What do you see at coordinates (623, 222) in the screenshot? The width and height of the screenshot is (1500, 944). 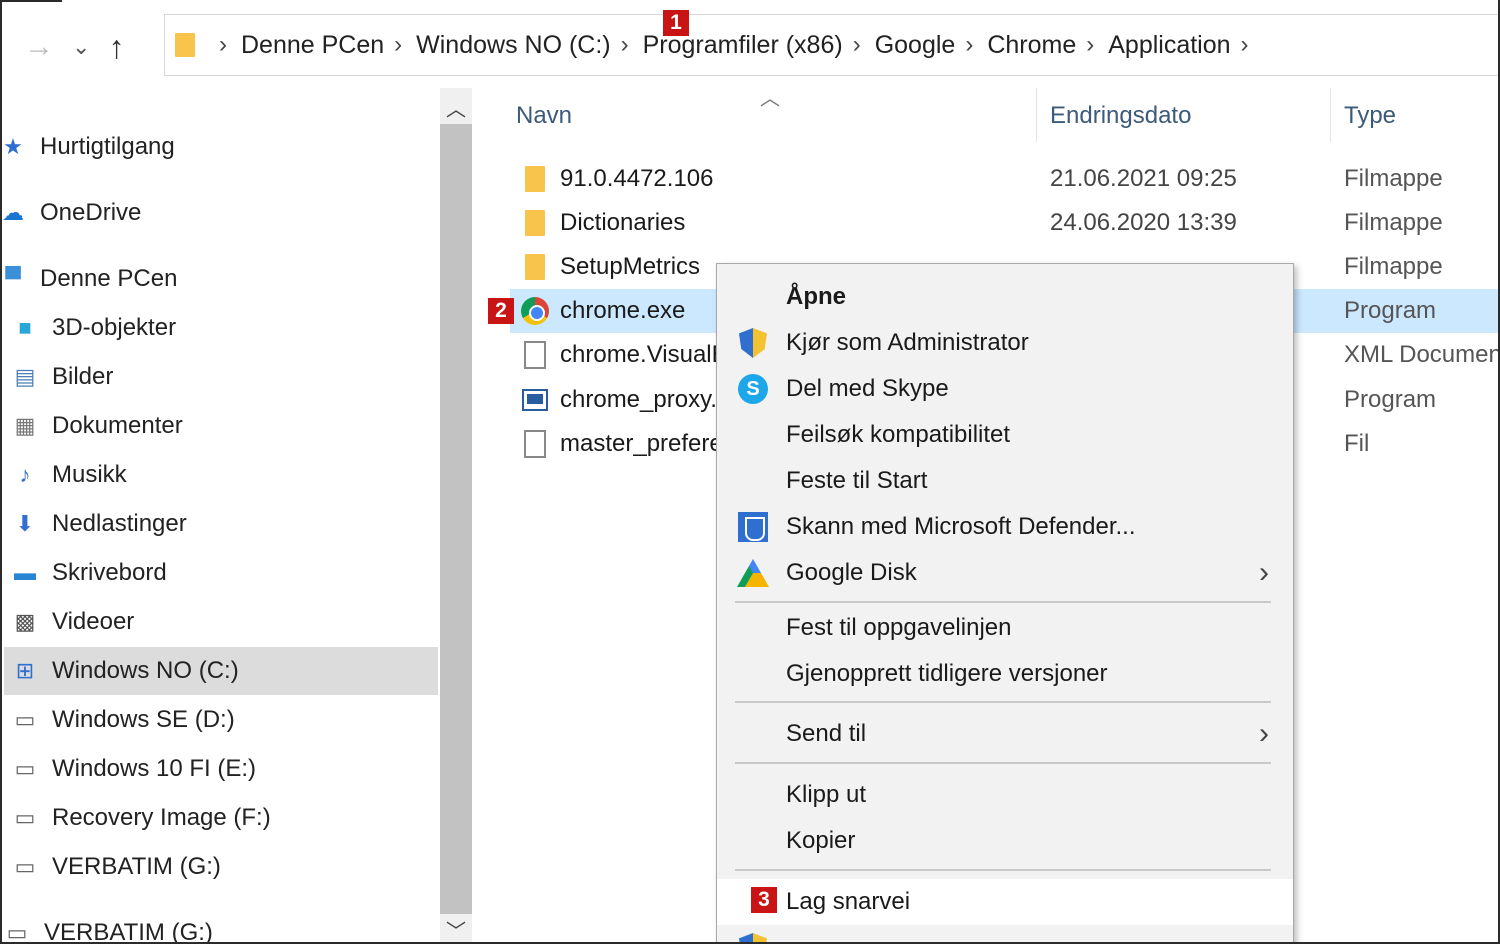 I see `file-name: Dictionaries` at bounding box center [623, 222].